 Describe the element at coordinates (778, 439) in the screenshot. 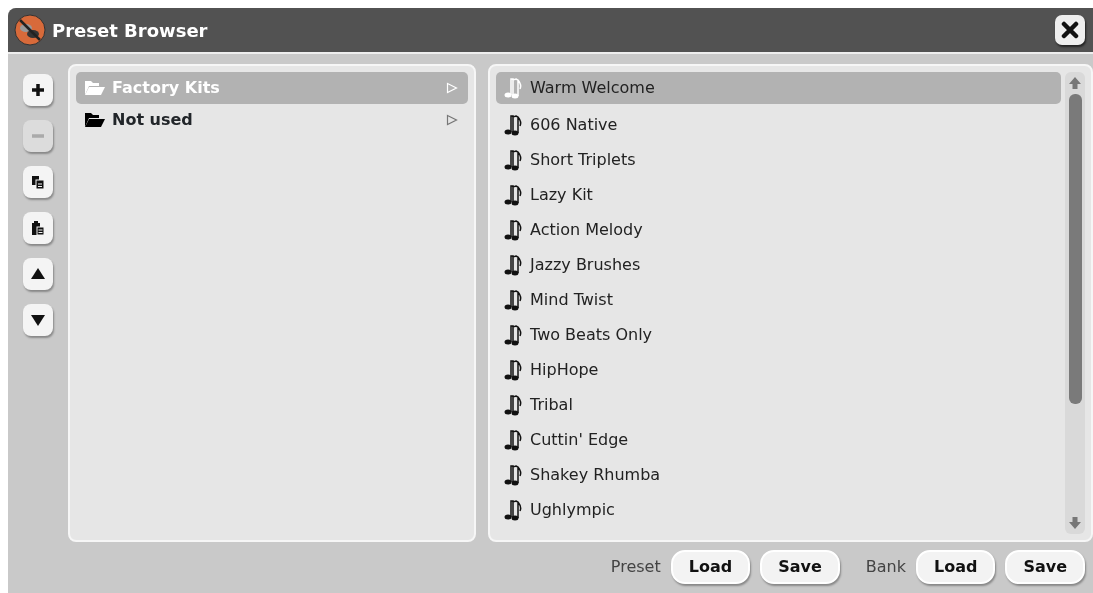

I see `preset-item: Cuttin' Edge` at that location.